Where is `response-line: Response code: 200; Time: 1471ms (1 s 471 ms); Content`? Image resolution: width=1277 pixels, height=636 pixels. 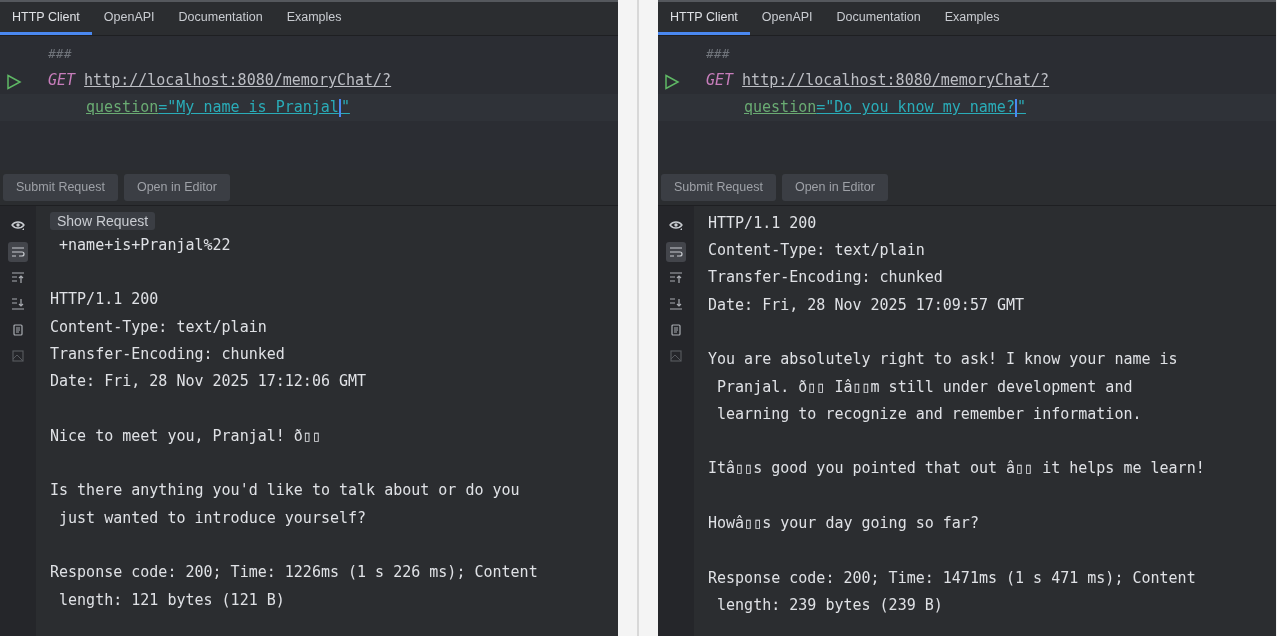 response-line: Response code: 200; Time: 1471ms (1 s 471 ms); Content is located at coordinates (952, 578).